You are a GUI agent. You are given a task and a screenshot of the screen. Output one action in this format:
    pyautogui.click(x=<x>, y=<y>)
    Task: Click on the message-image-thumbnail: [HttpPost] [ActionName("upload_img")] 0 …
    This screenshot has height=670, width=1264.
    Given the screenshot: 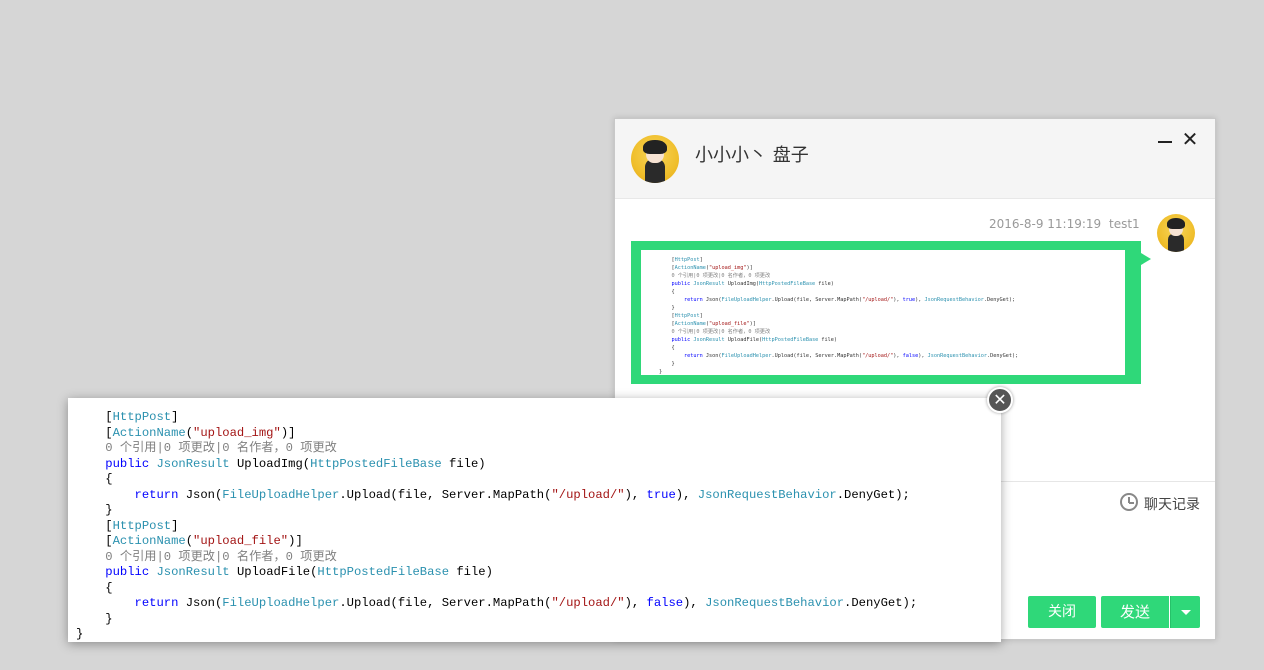 What is the action you would take?
    pyautogui.click(x=883, y=312)
    